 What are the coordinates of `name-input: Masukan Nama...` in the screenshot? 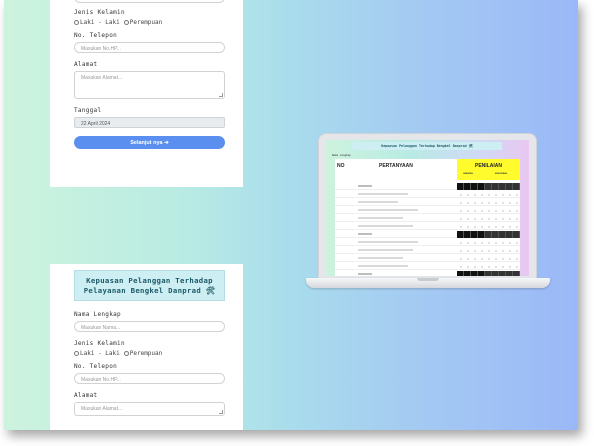 It's located at (149, 326).